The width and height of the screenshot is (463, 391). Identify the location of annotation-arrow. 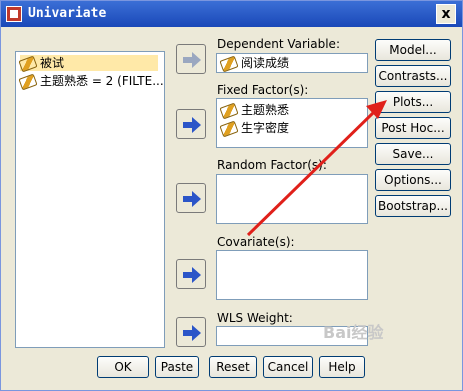
(316, 168).